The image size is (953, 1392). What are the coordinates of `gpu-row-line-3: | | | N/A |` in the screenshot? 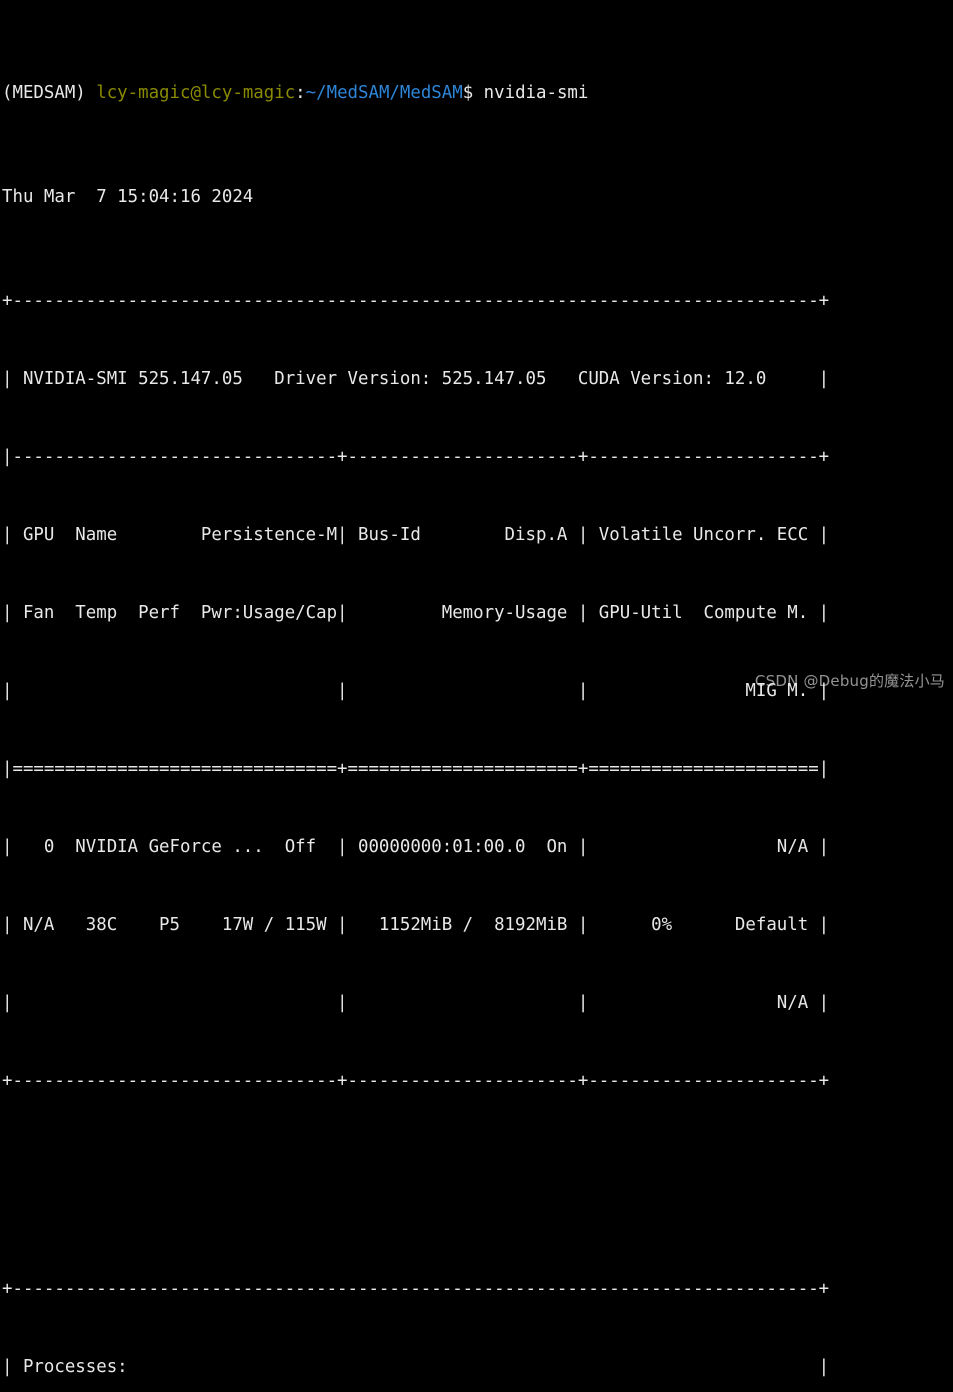 It's located at (416, 1003).